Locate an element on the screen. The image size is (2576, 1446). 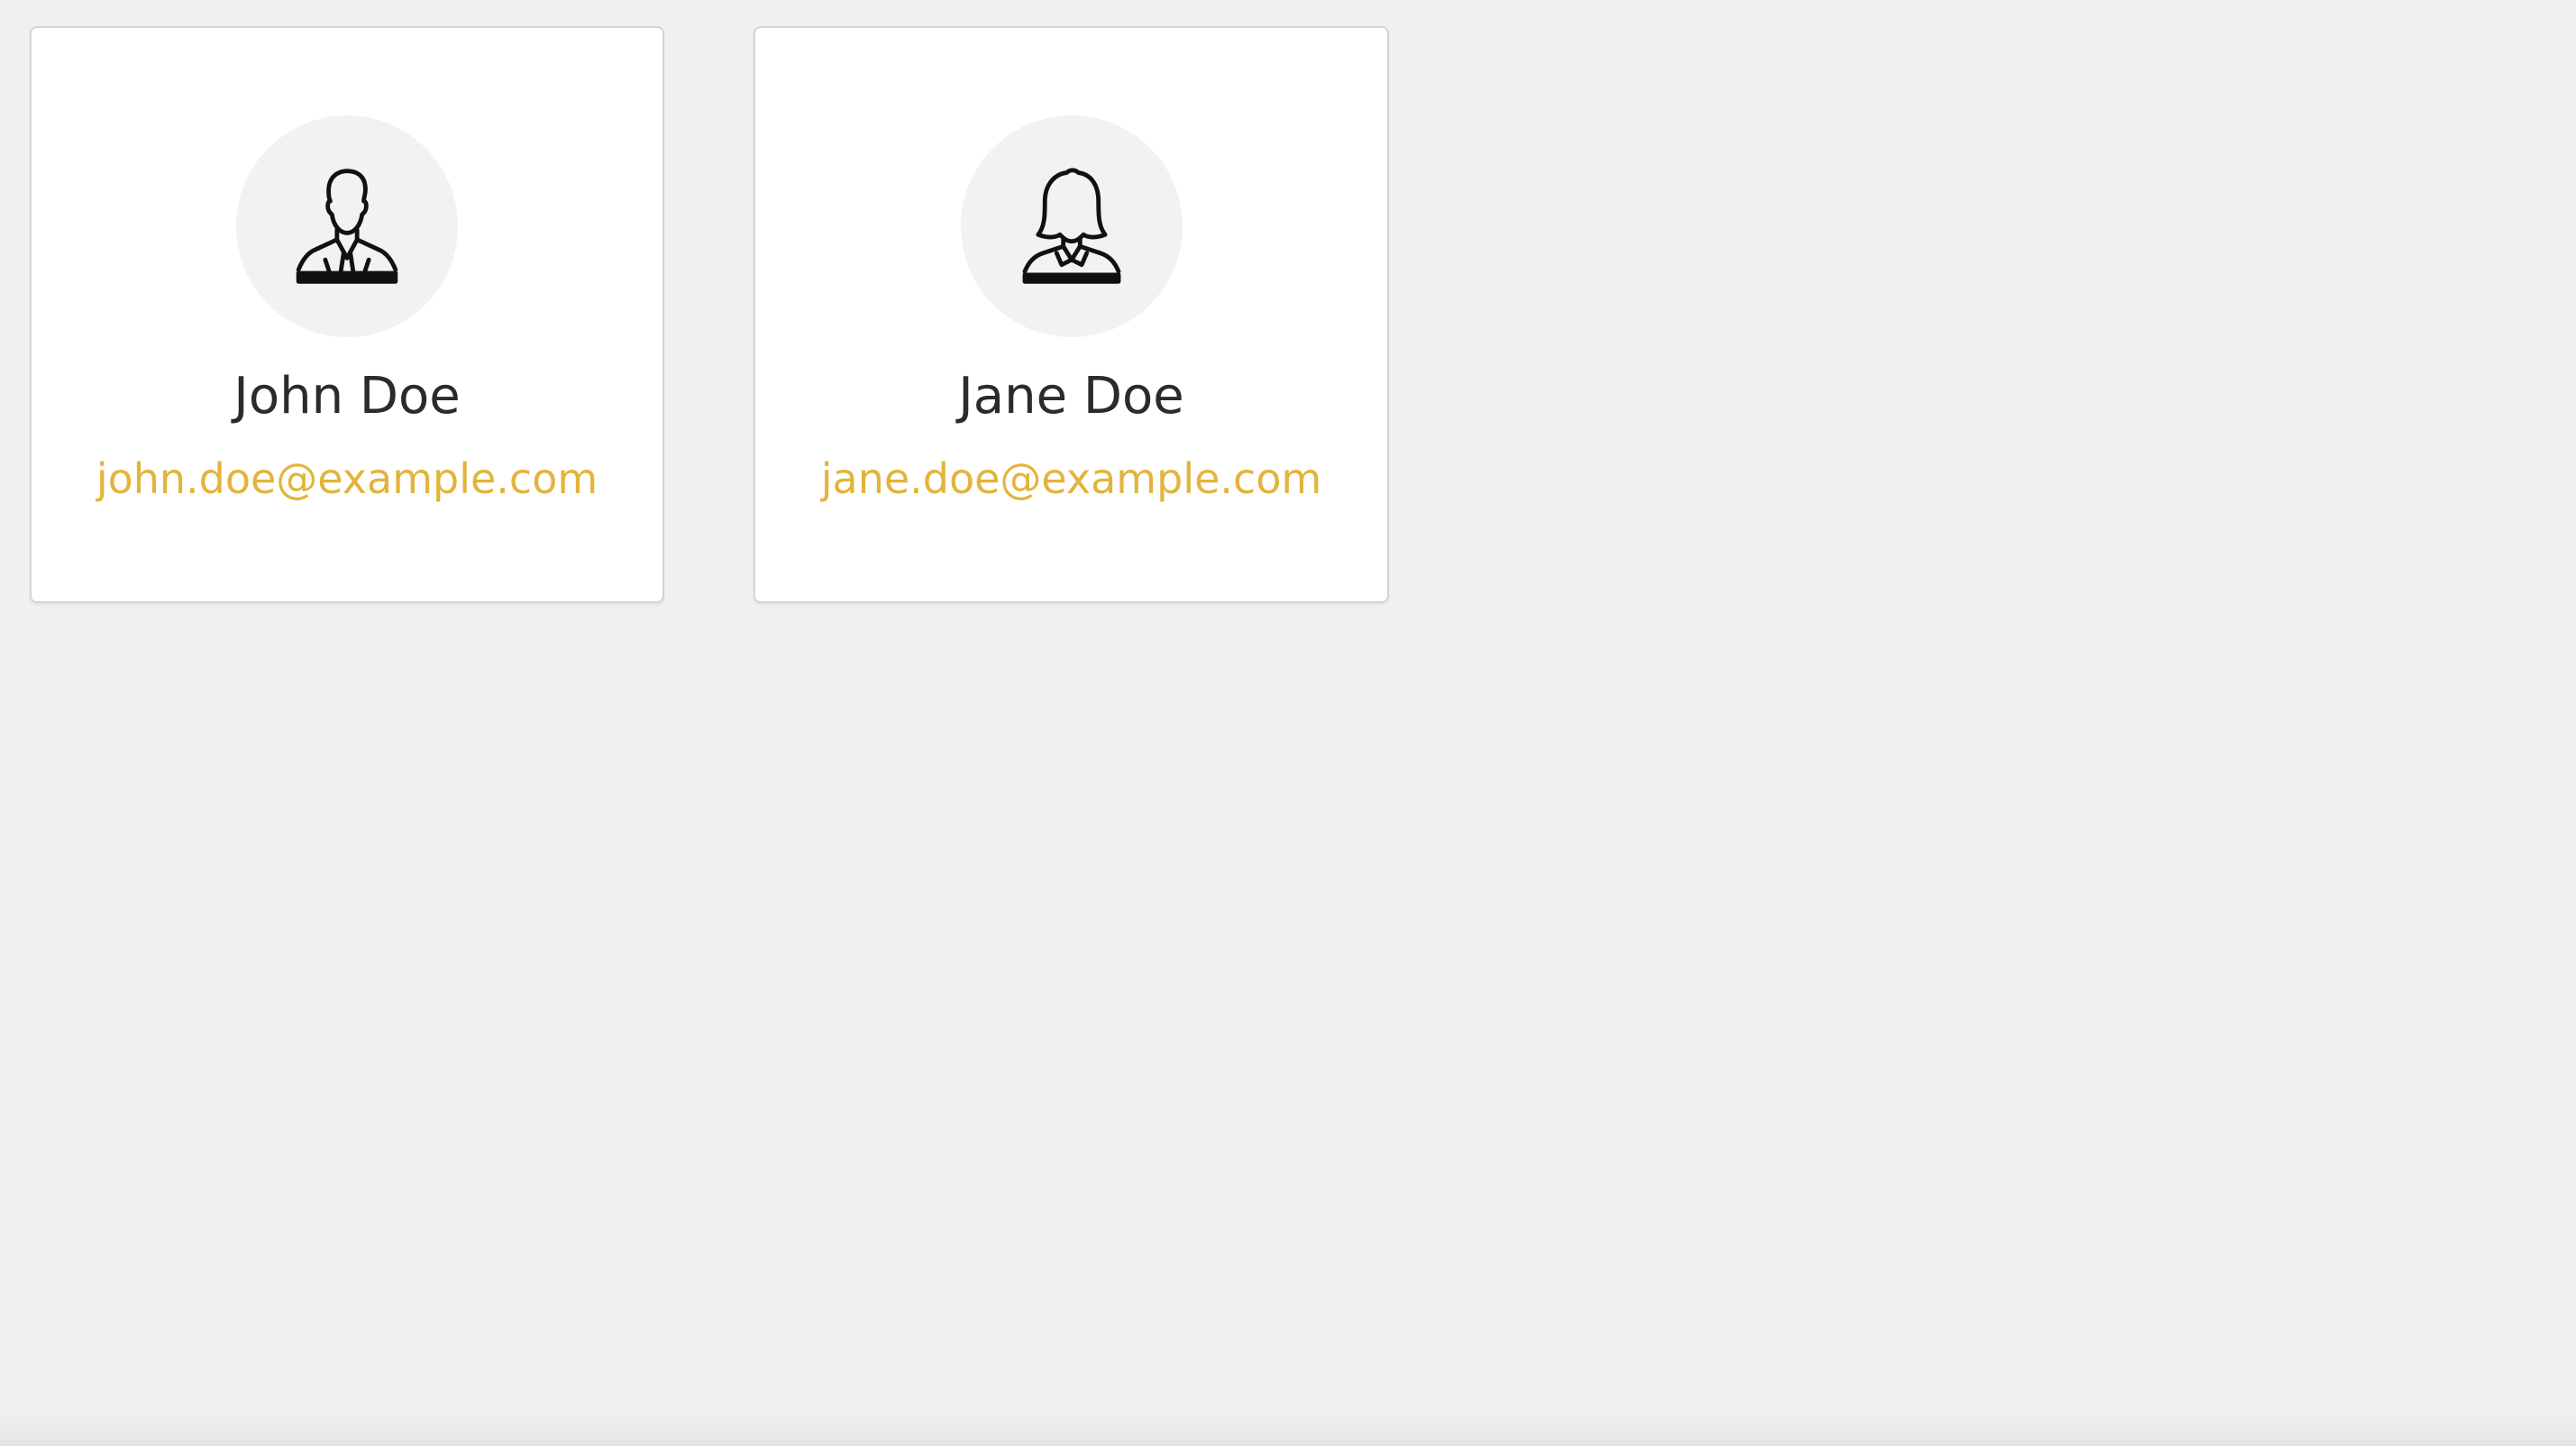
female-user-icon is located at coordinates (1071, 226).